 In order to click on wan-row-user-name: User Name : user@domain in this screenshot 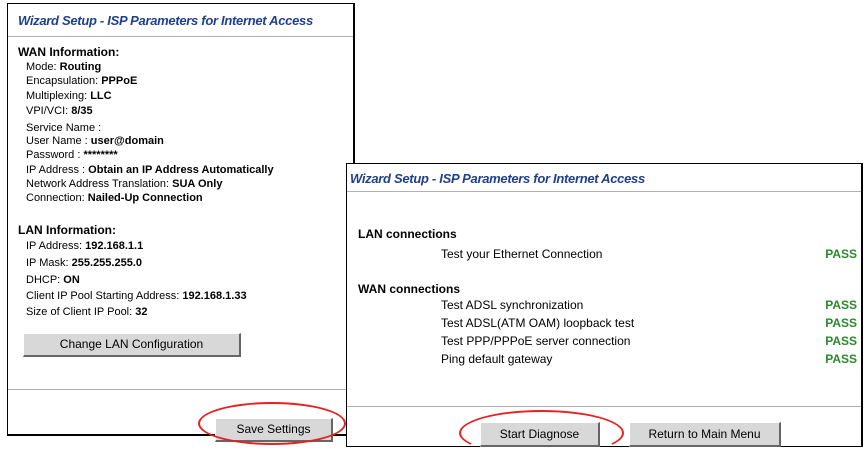, I will do `click(95, 141)`.